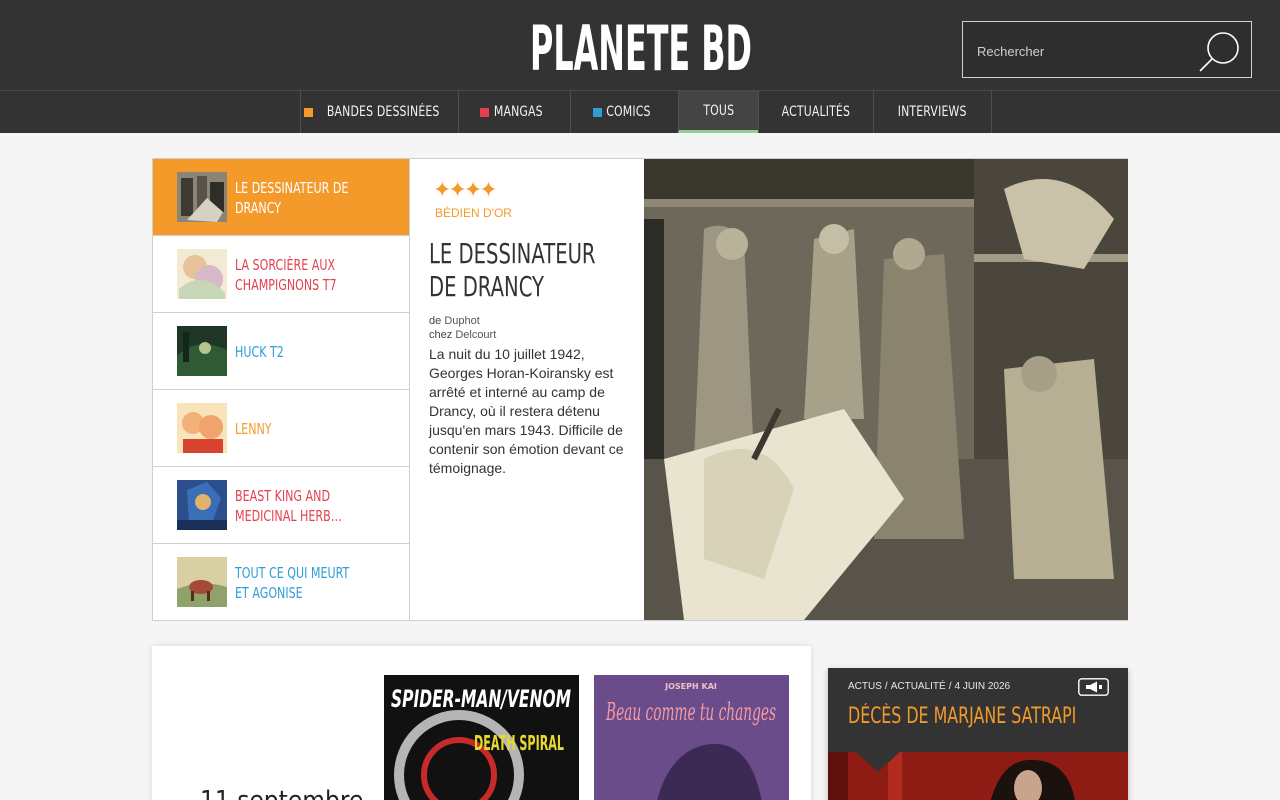 This screenshot has height=800, width=1280. What do you see at coordinates (690, 686) in the screenshot?
I see `svg-text: JOSEPH KAI` at bounding box center [690, 686].